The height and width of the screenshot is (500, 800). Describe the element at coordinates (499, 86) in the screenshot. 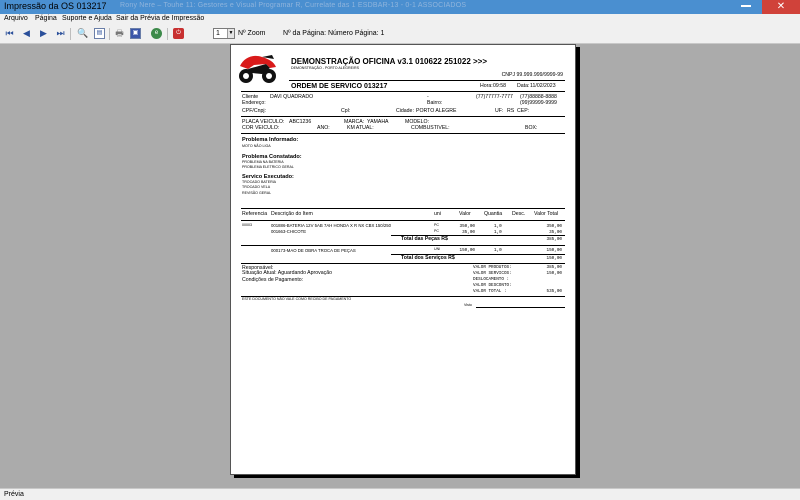

I see `hora-value: 09:58` at that location.